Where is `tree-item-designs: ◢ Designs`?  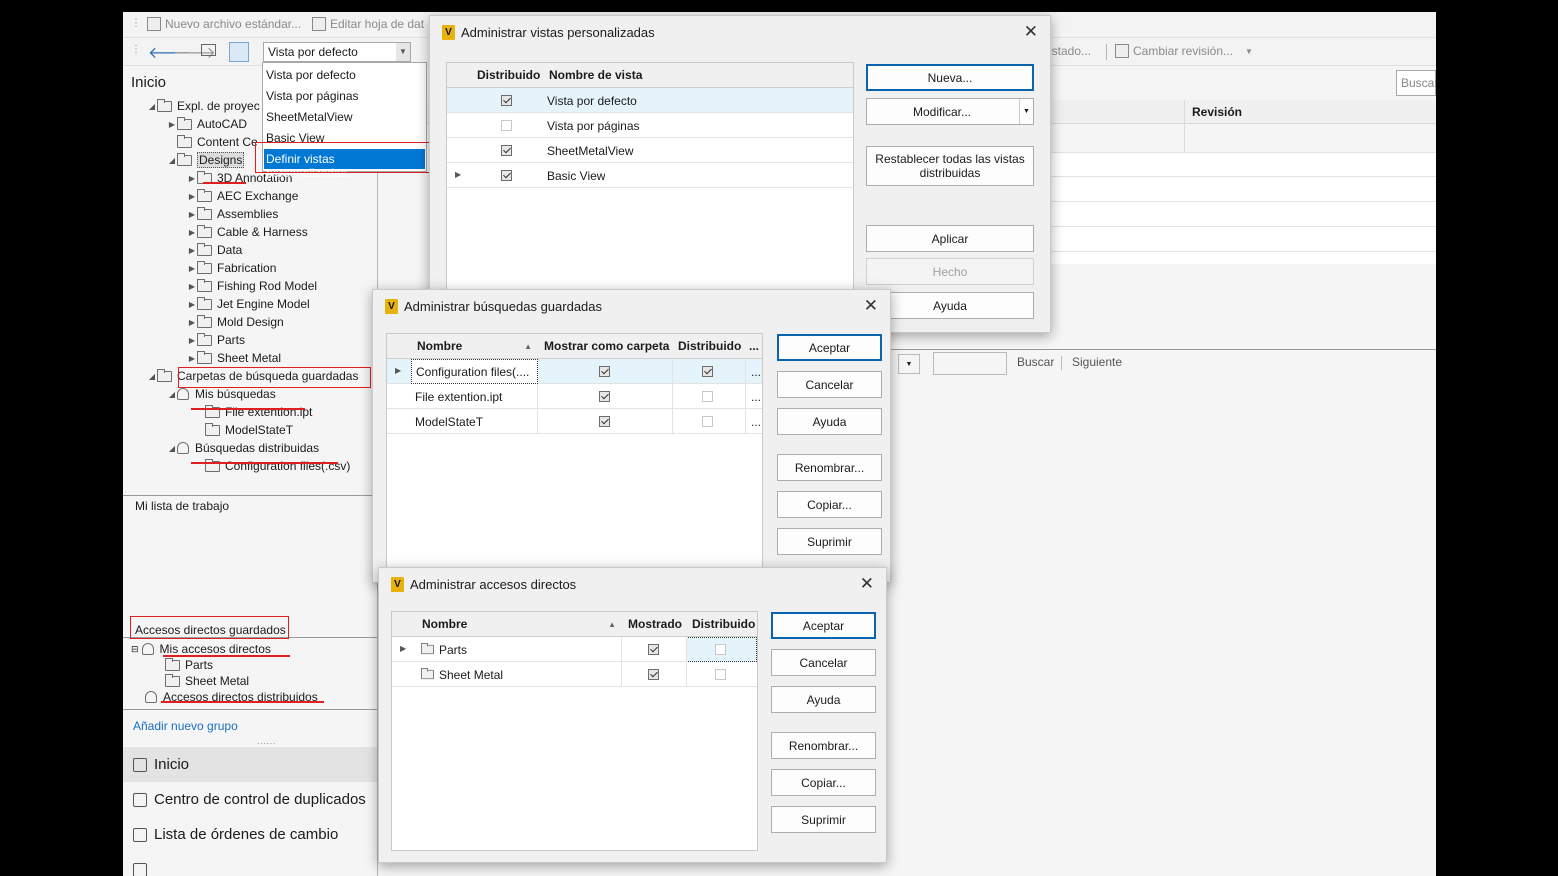
tree-item-designs: ◢ Designs is located at coordinates (206, 160).